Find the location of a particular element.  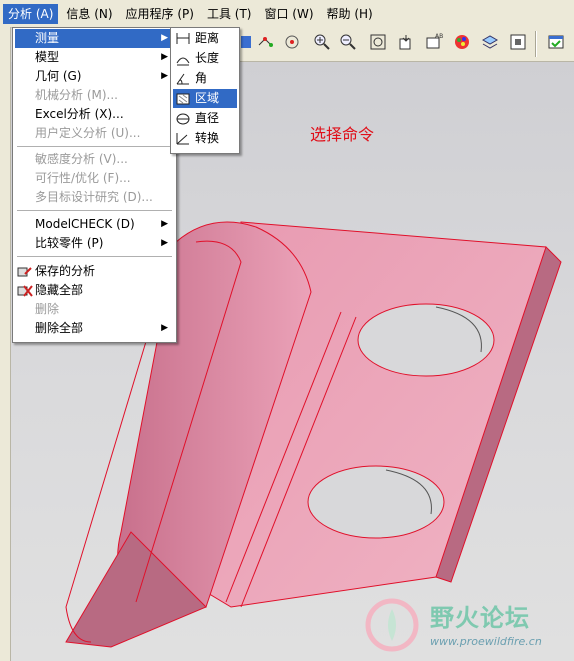

menu-item-measure: 测量 ▶ is located at coordinates (94, 38).